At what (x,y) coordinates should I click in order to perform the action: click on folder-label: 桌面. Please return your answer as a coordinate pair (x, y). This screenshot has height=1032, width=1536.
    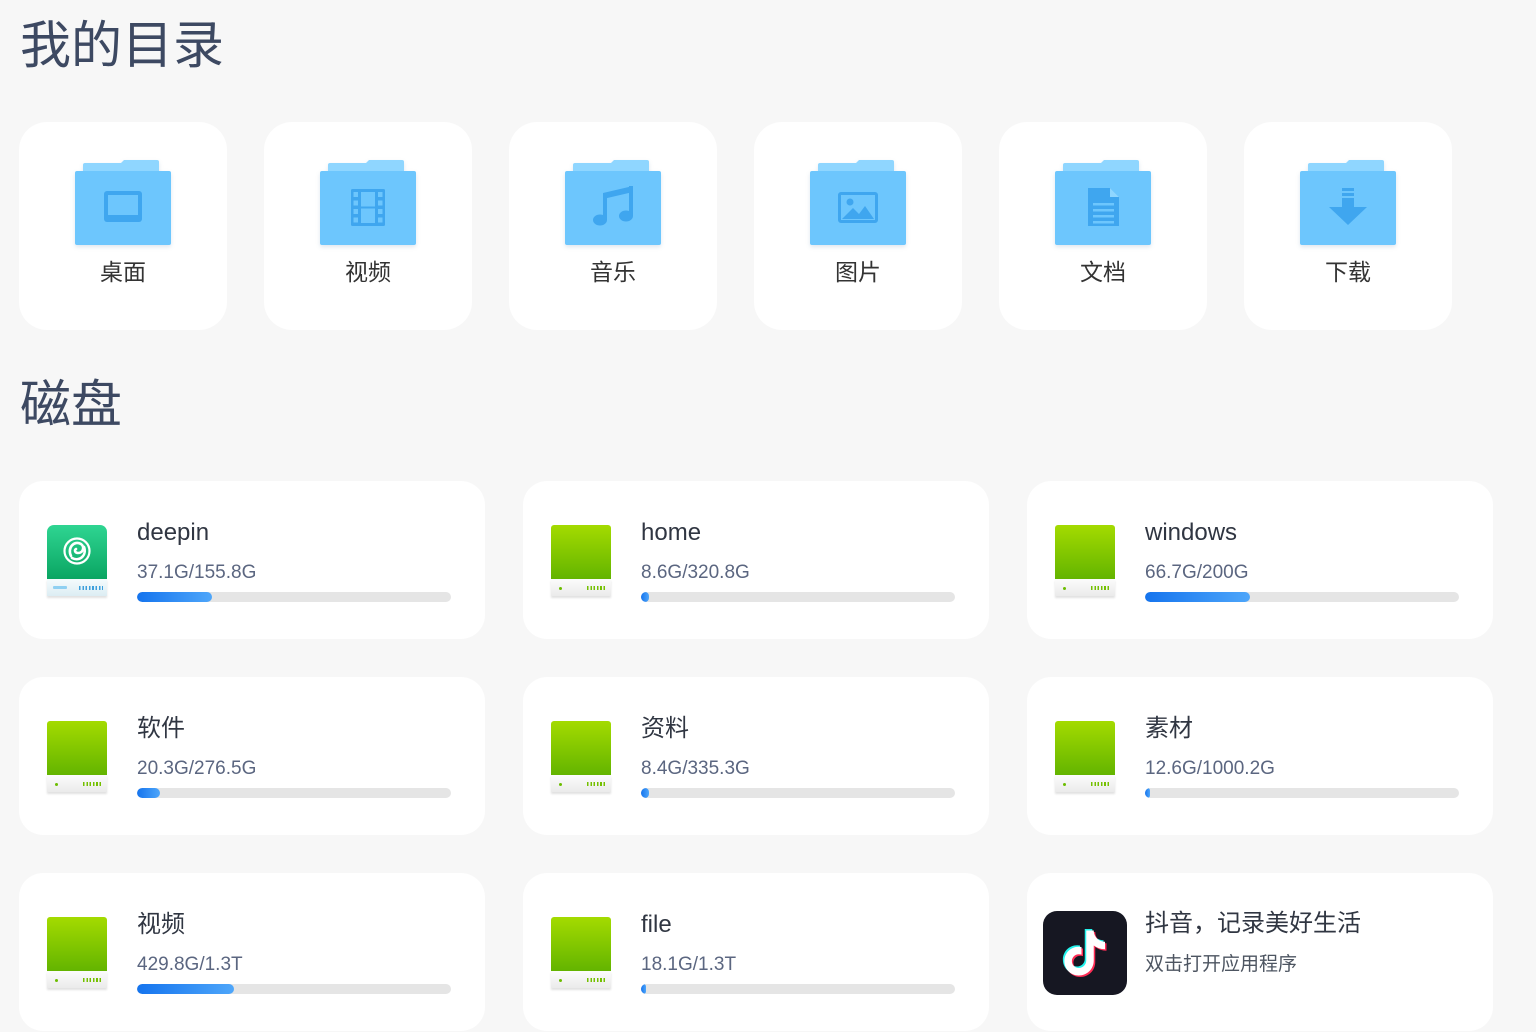
    Looking at the image, I should click on (123, 272).